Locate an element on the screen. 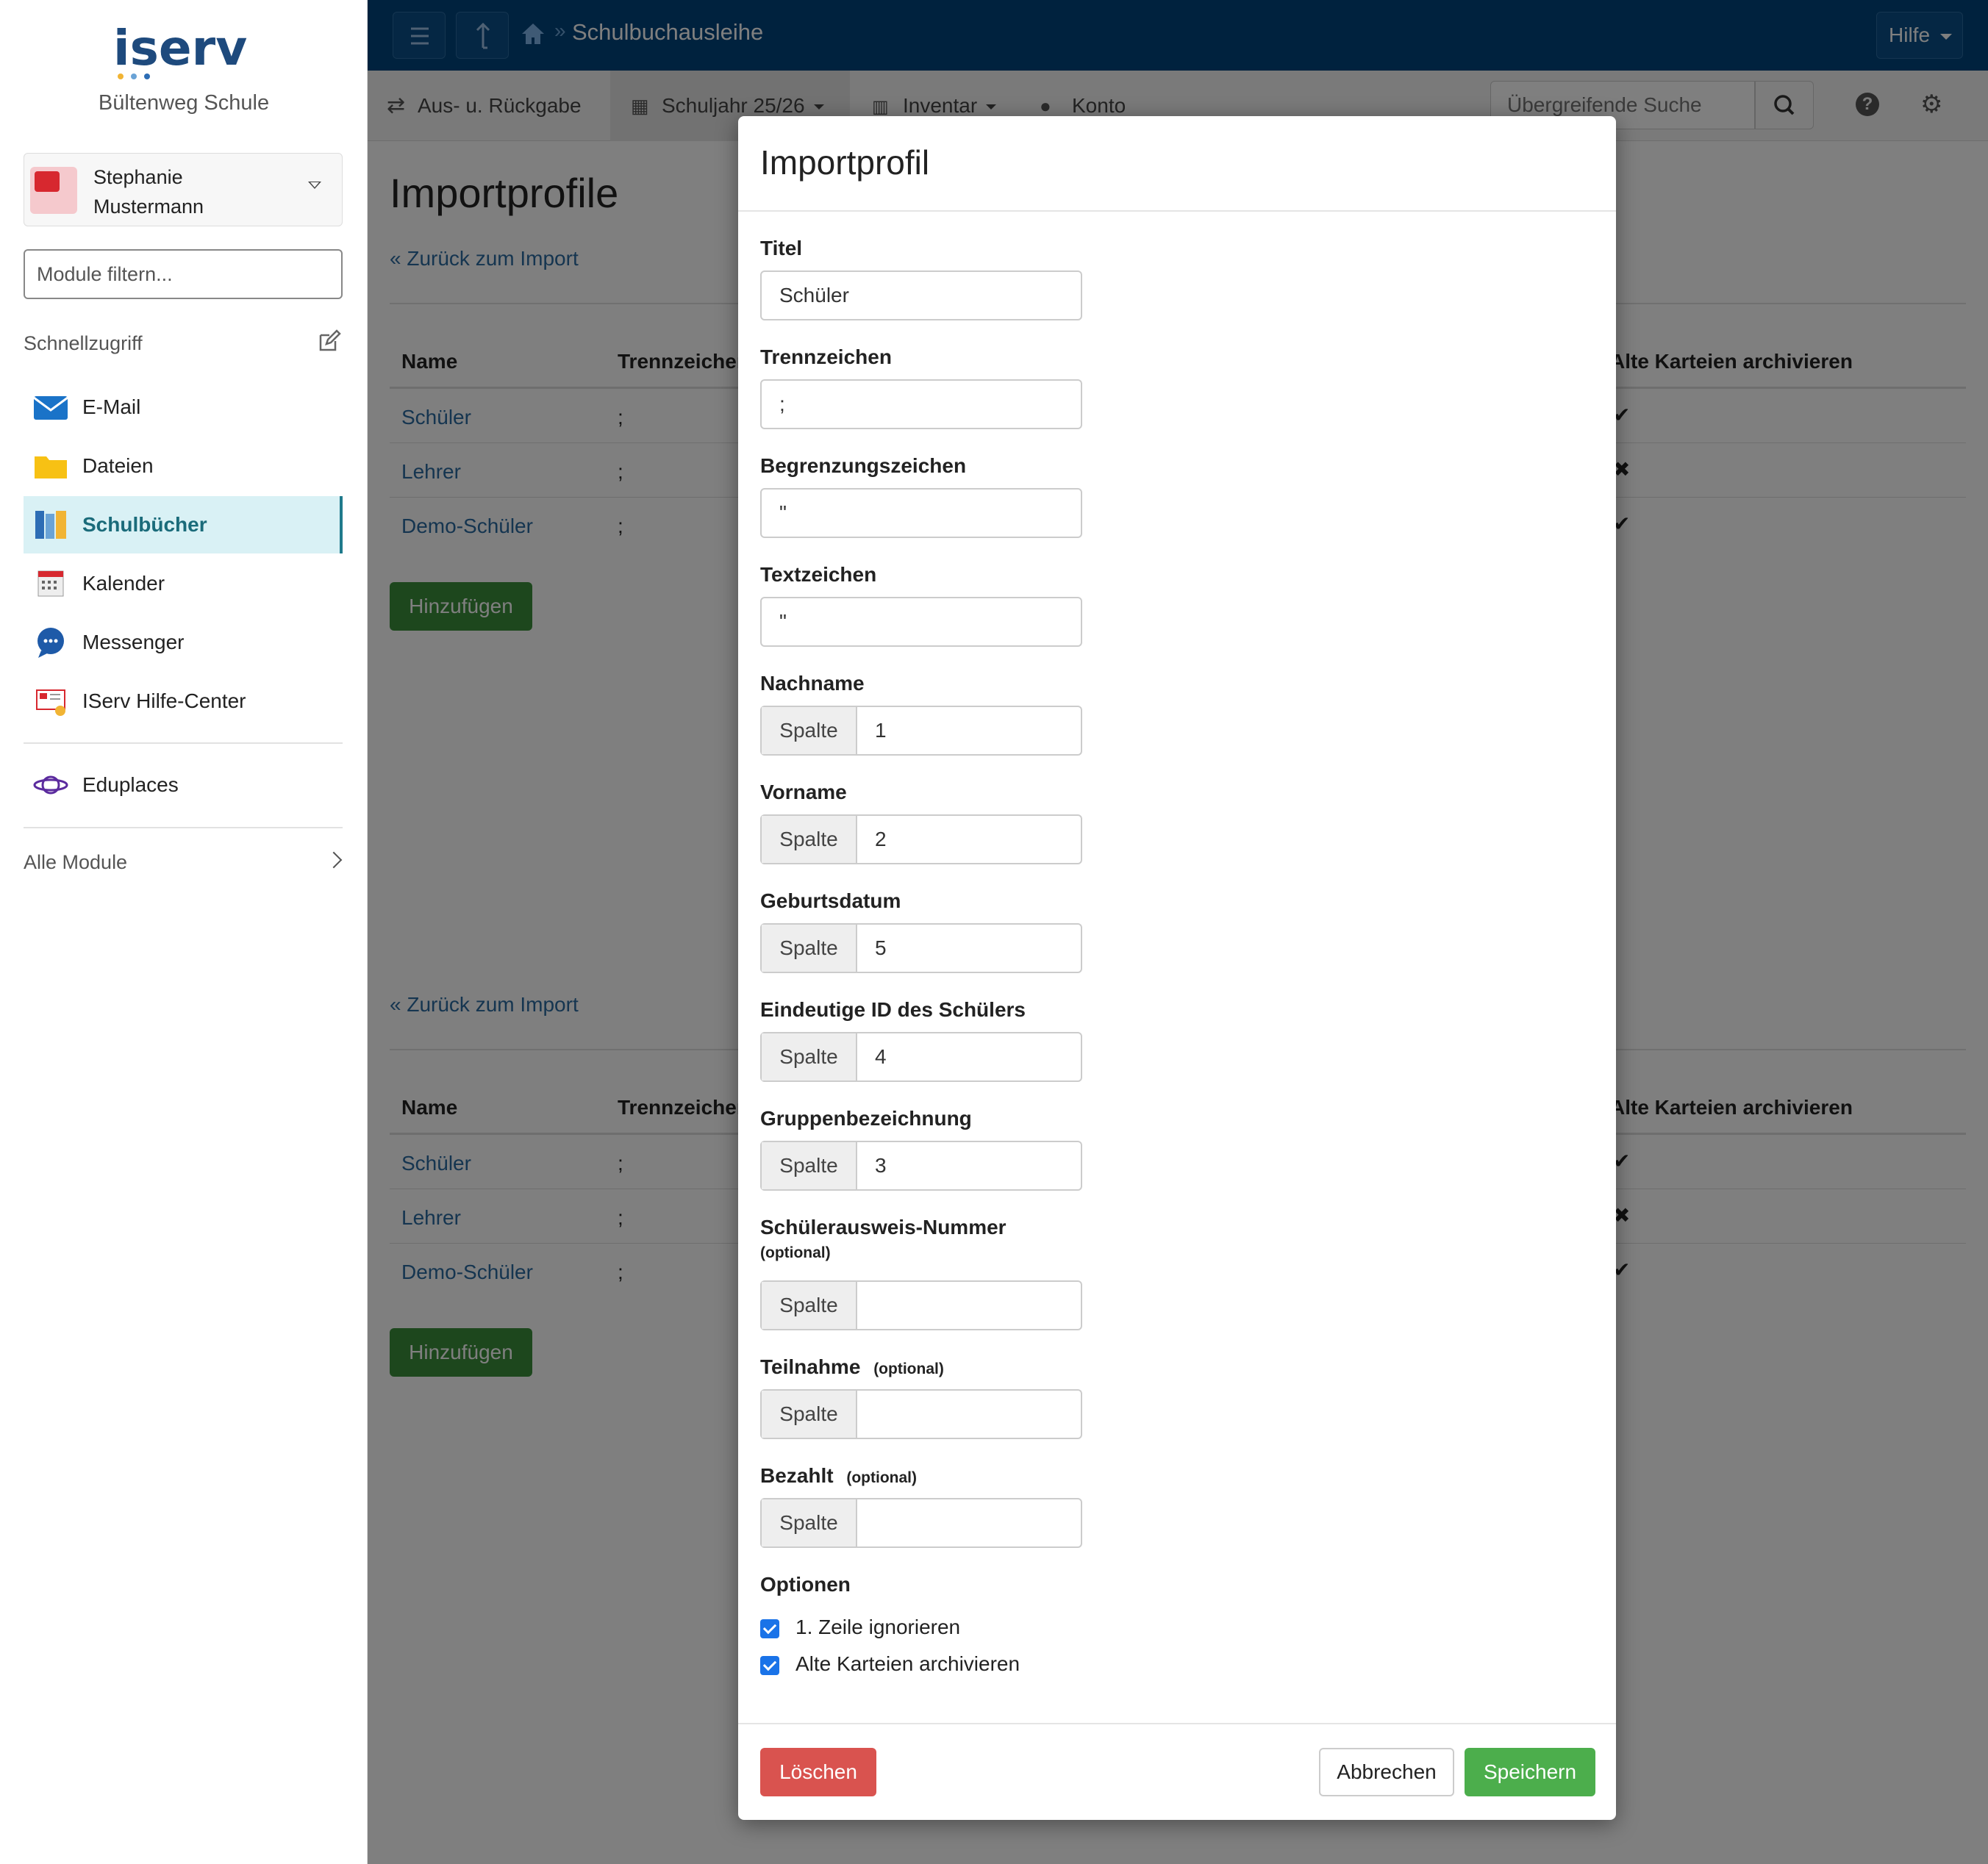 The image size is (1988, 1864). participation-column-field: Spalte is located at coordinates (921, 1414).